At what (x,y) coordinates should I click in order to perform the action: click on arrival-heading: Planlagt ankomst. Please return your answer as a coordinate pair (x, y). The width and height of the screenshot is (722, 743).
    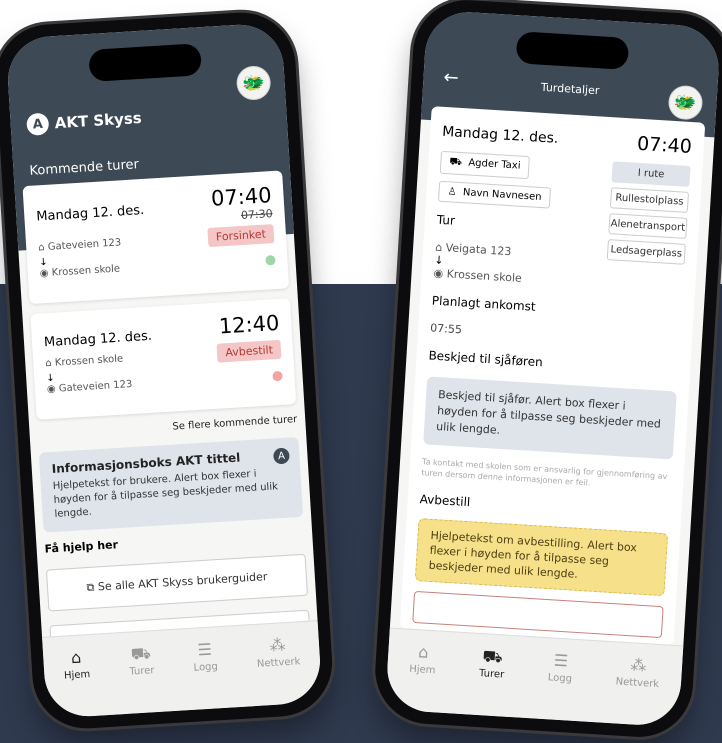
    Looking at the image, I should click on (483, 303).